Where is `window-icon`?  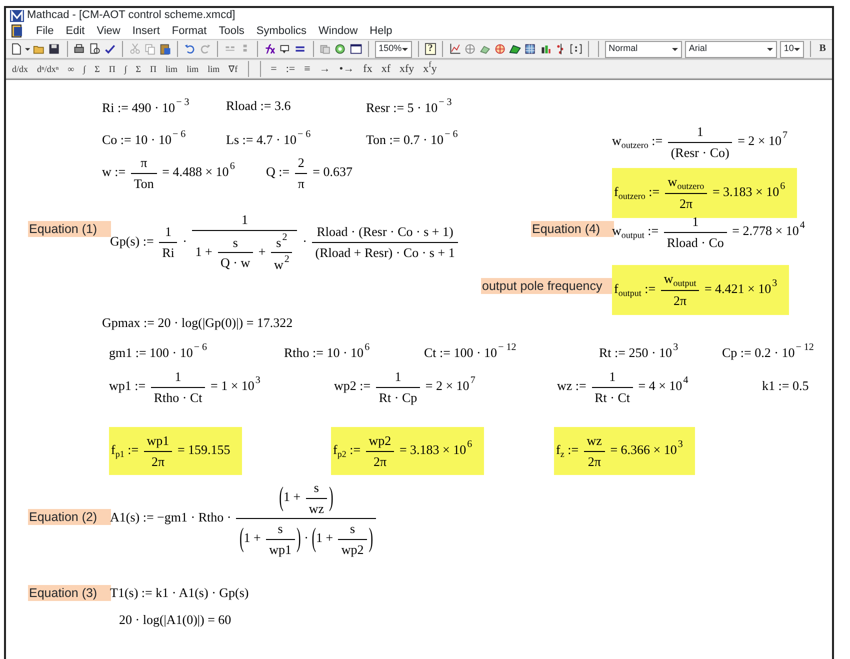 window-icon is located at coordinates (356, 49).